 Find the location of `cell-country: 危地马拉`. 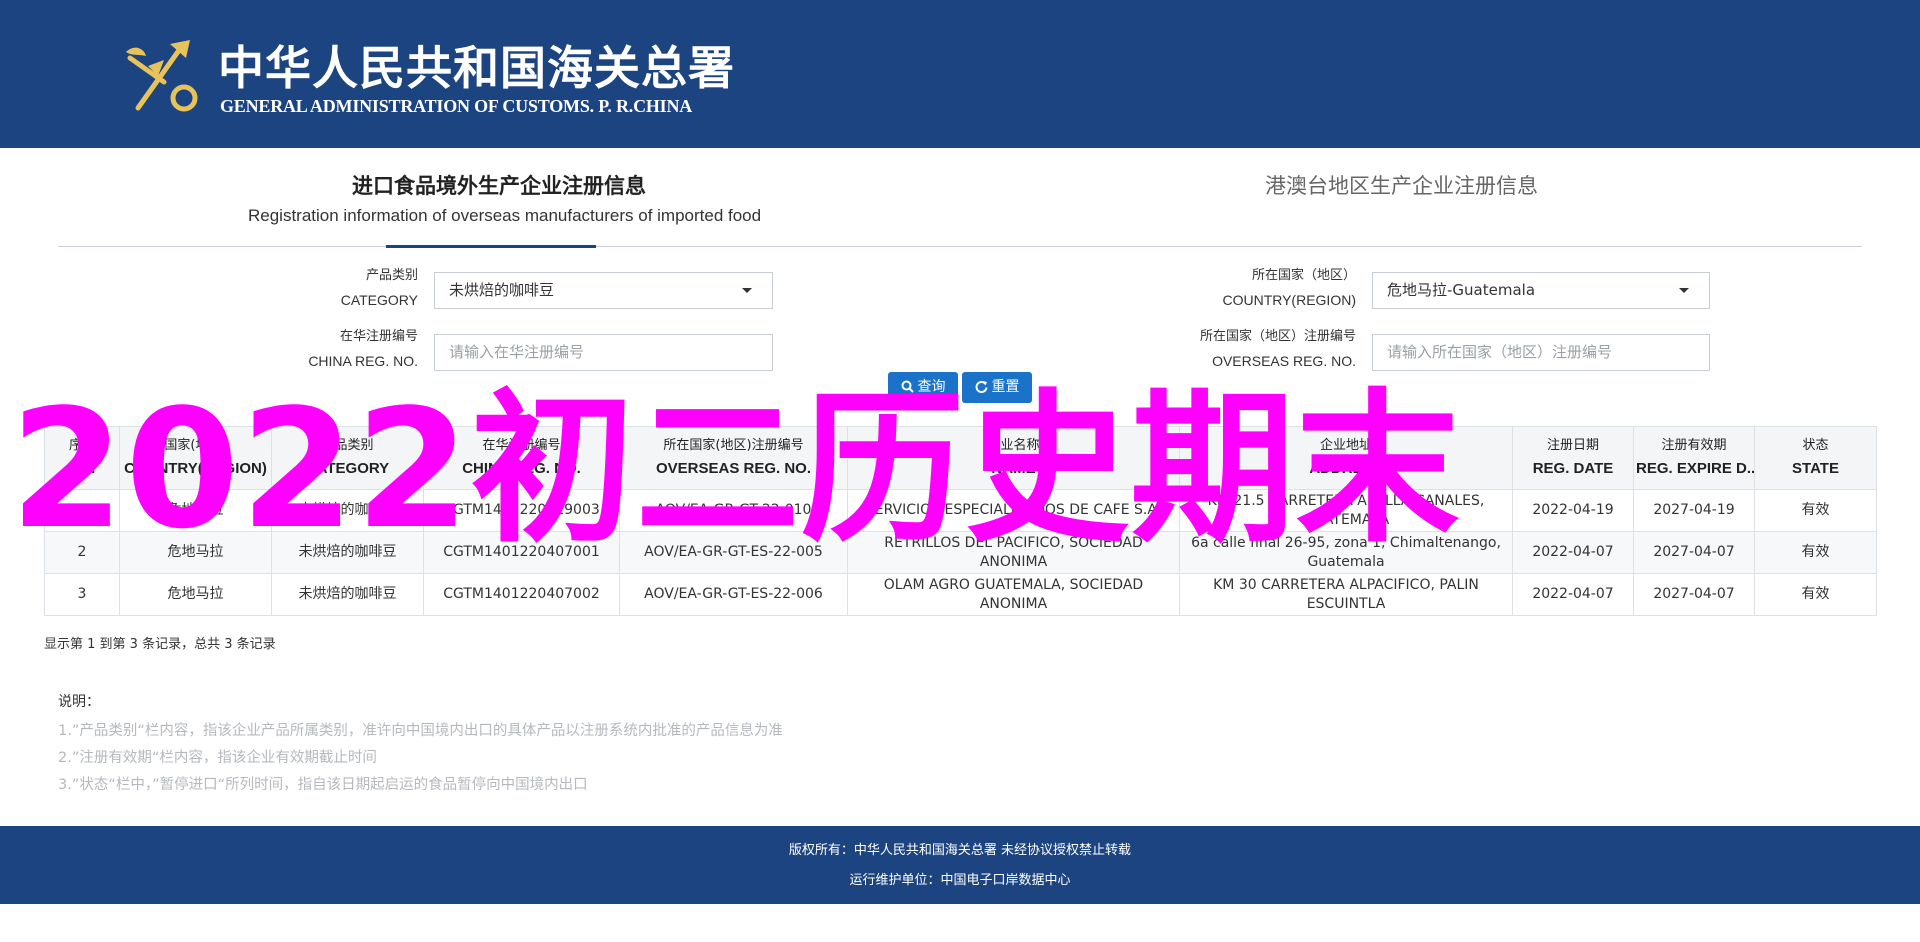

cell-country: 危地马拉 is located at coordinates (195, 594).